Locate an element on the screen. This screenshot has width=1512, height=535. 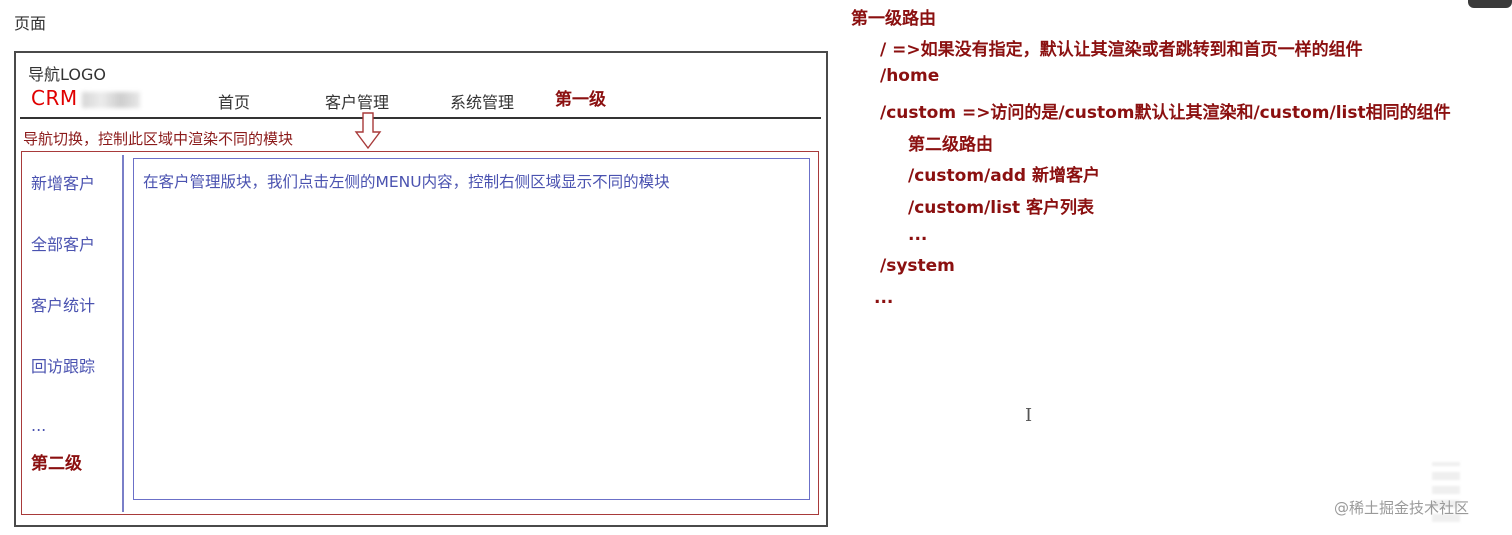
blurred-logo-text is located at coordinates (111, 100).